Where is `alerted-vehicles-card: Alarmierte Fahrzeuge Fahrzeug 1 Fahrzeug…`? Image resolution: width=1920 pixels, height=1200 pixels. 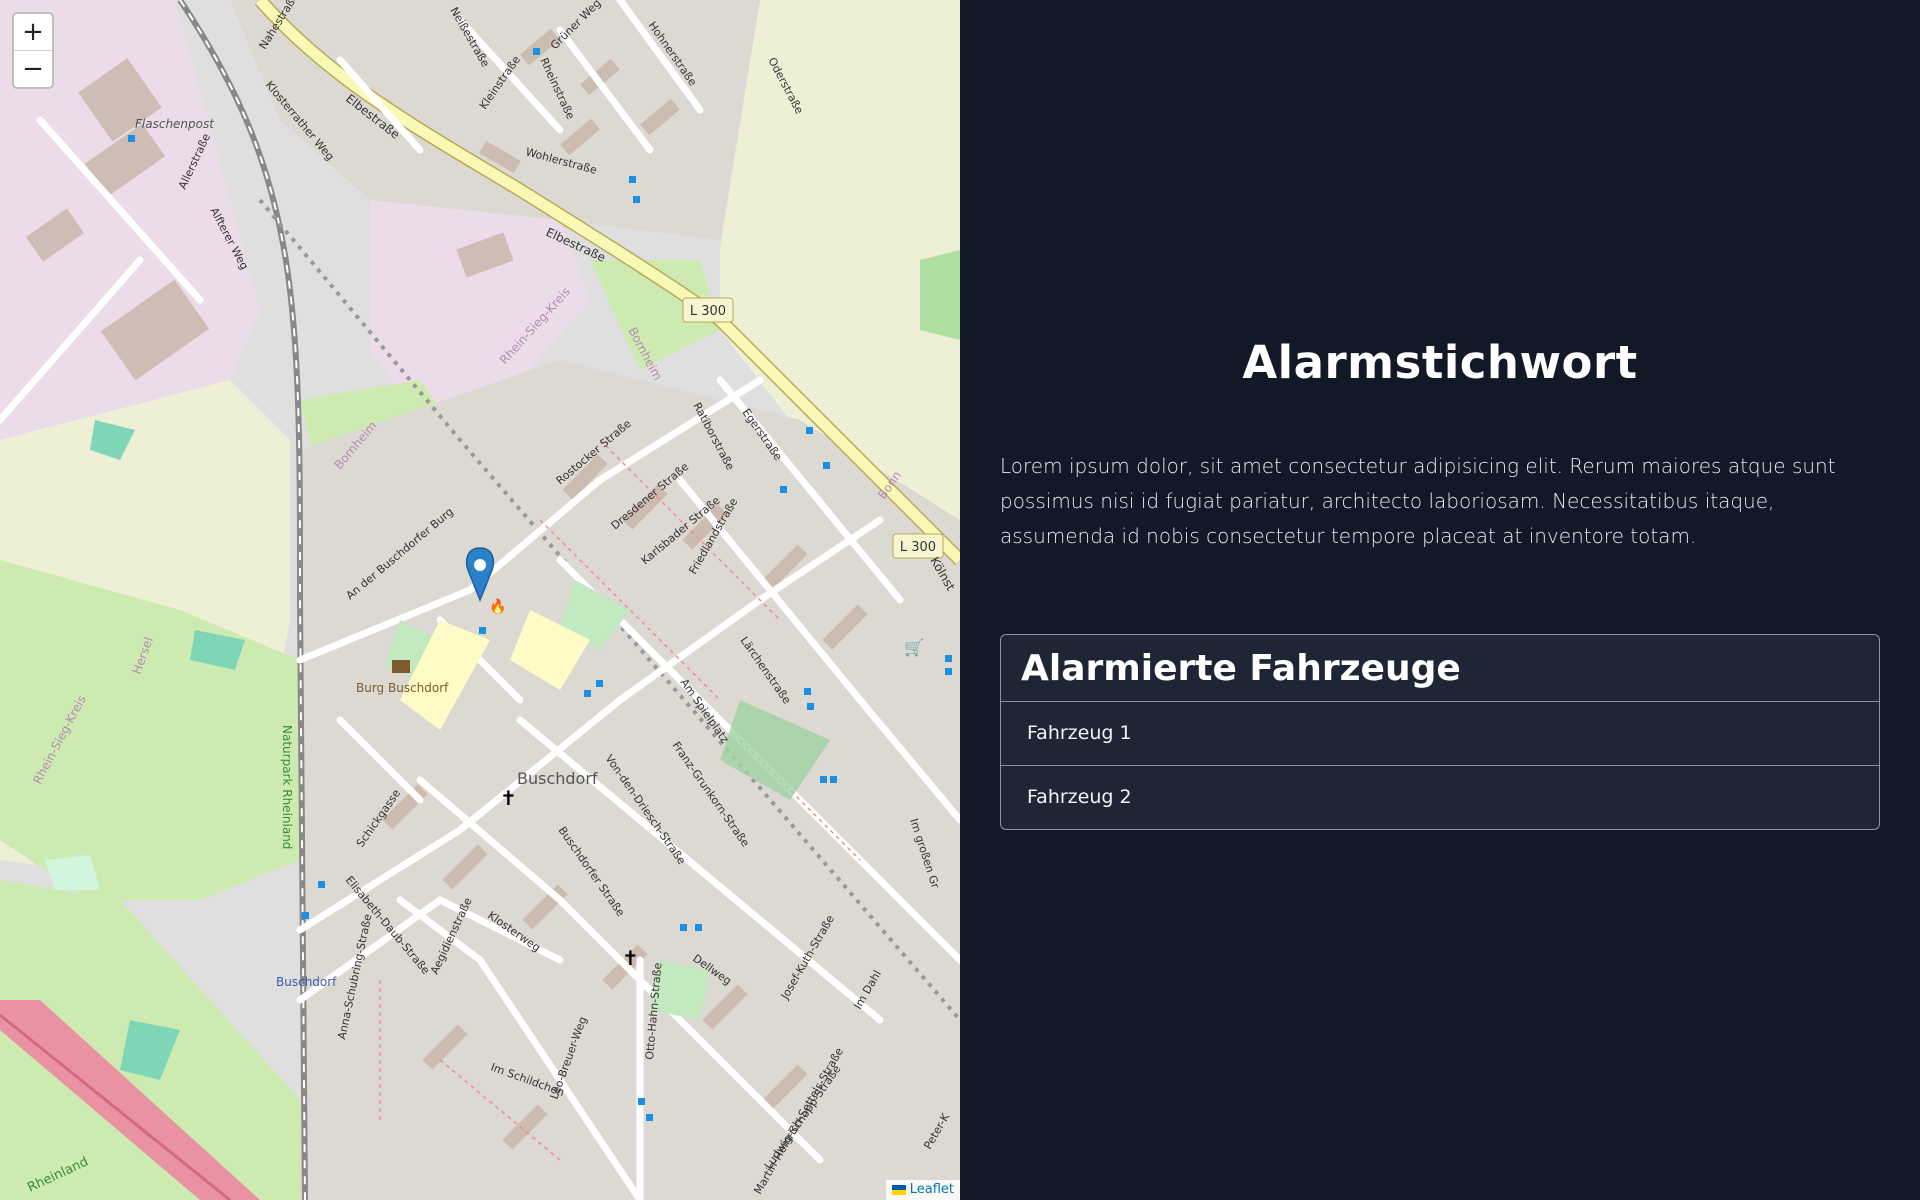
alerted-vehicles-card: Alarmierte Fahrzeuge Fahrzeug 1 Fahrzeug… is located at coordinates (1440, 732).